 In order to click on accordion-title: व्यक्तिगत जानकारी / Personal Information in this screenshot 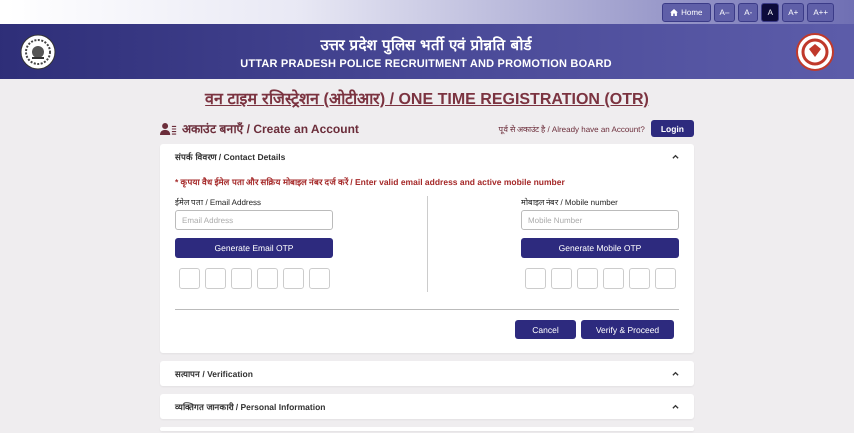, I will do `click(250, 406)`.